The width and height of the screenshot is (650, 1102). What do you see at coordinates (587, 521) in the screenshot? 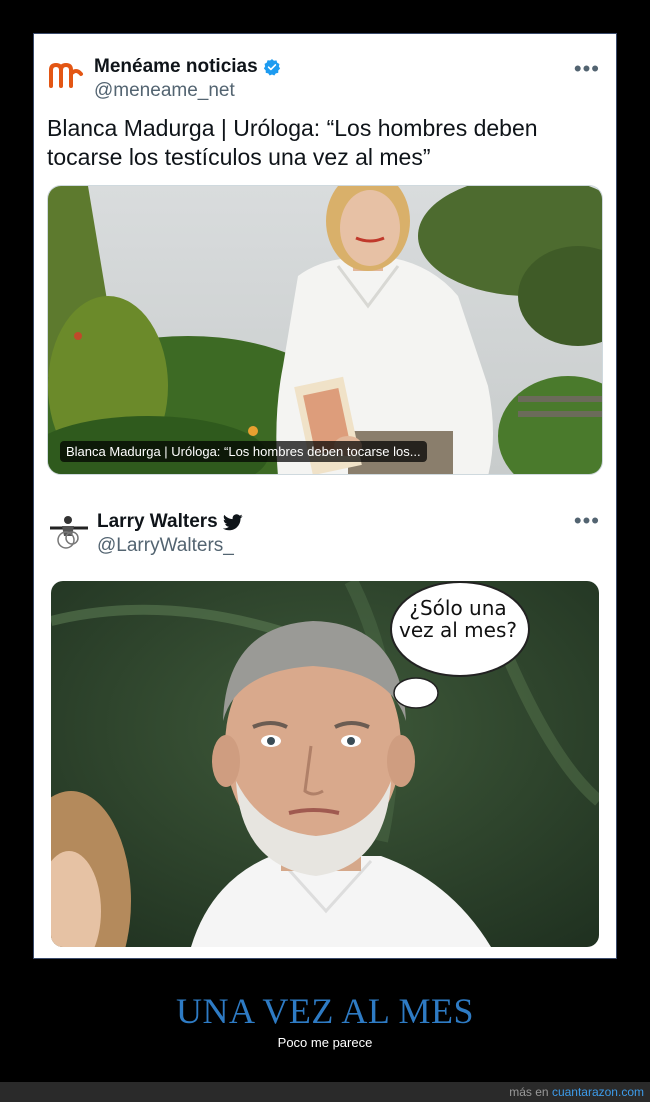
I see `tweet2-more-button: •••` at bounding box center [587, 521].